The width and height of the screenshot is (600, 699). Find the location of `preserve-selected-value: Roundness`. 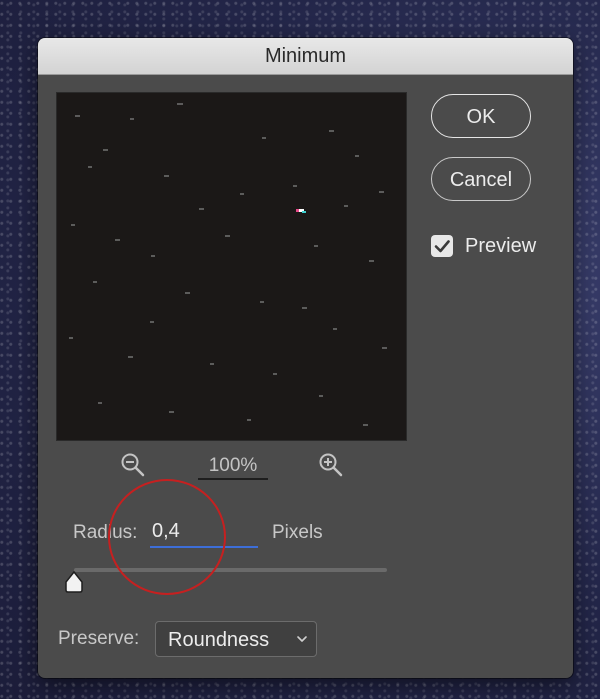

preserve-selected-value: Roundness is located at coordinates (219, 640).